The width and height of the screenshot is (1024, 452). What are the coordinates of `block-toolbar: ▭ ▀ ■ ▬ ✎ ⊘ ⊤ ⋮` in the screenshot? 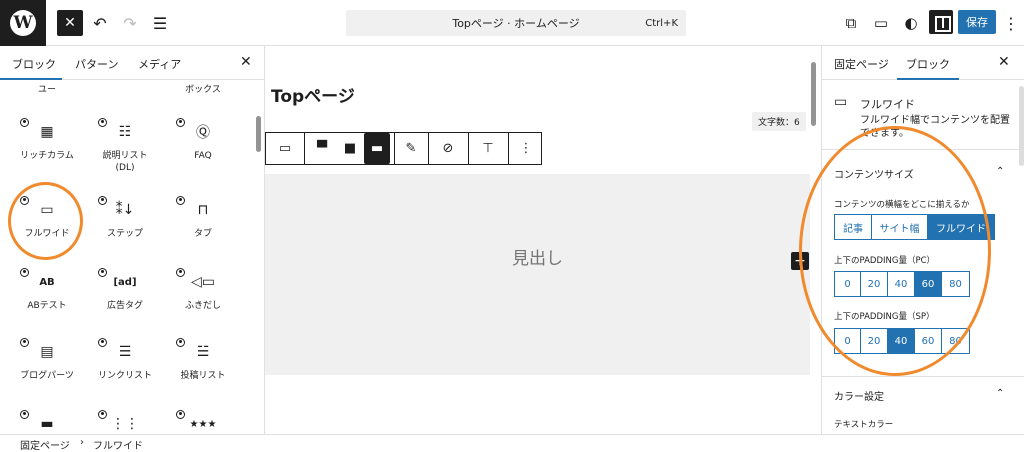 It's located at (403, 148).